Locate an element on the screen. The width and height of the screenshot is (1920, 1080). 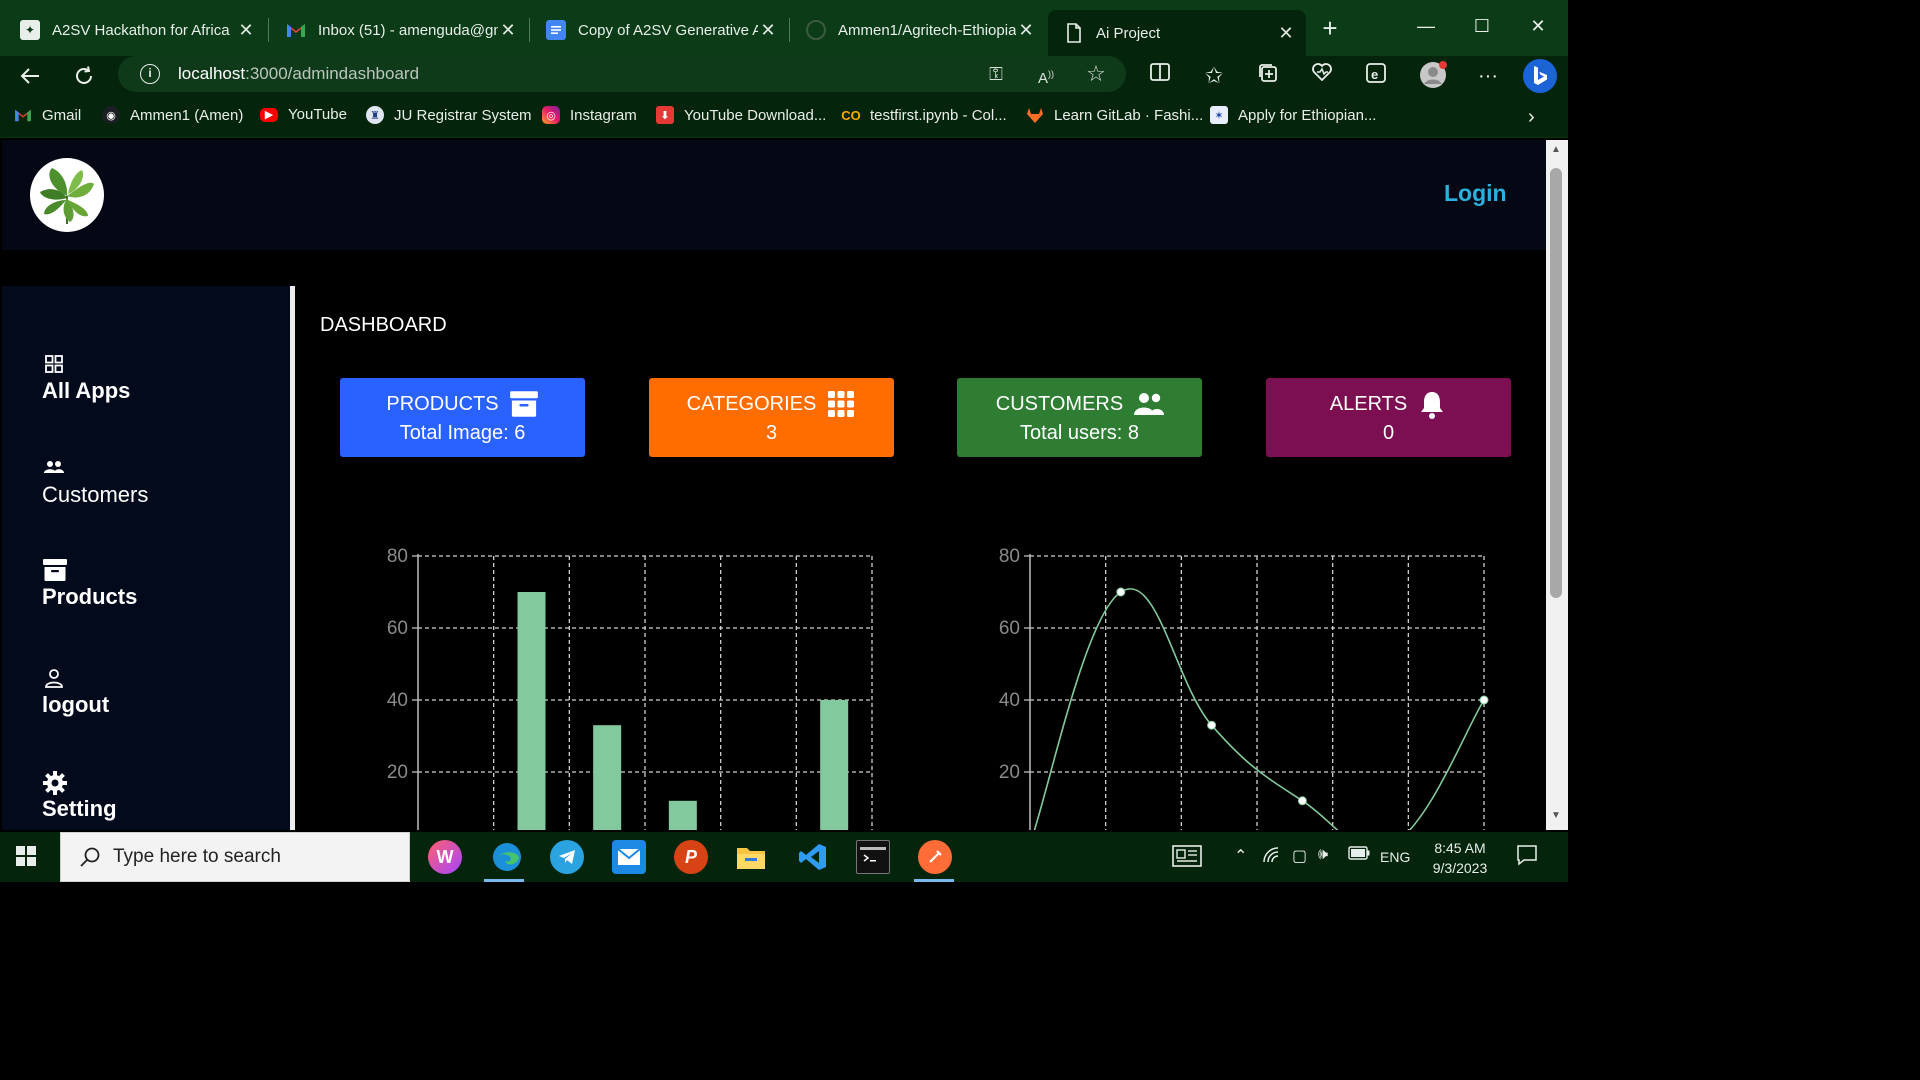
card-alerts: ALERTS 0 is located at coordinates (1388, 417).